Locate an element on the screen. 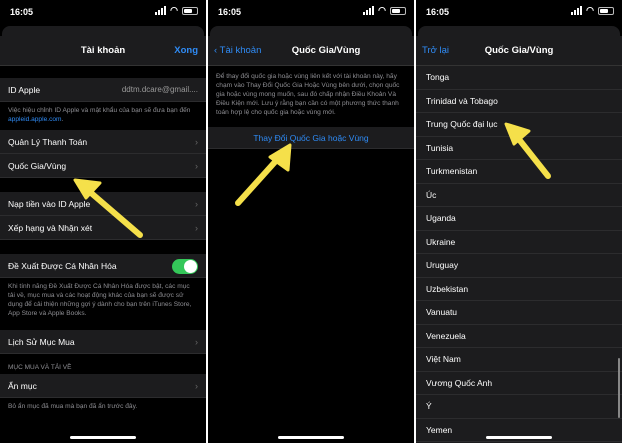 Image resolution: width=622 pixels, height=443 pixels. navigation-bar: ‹ Tài khoản Quốc Gia/Vùng is located at coordinates (311, 51).